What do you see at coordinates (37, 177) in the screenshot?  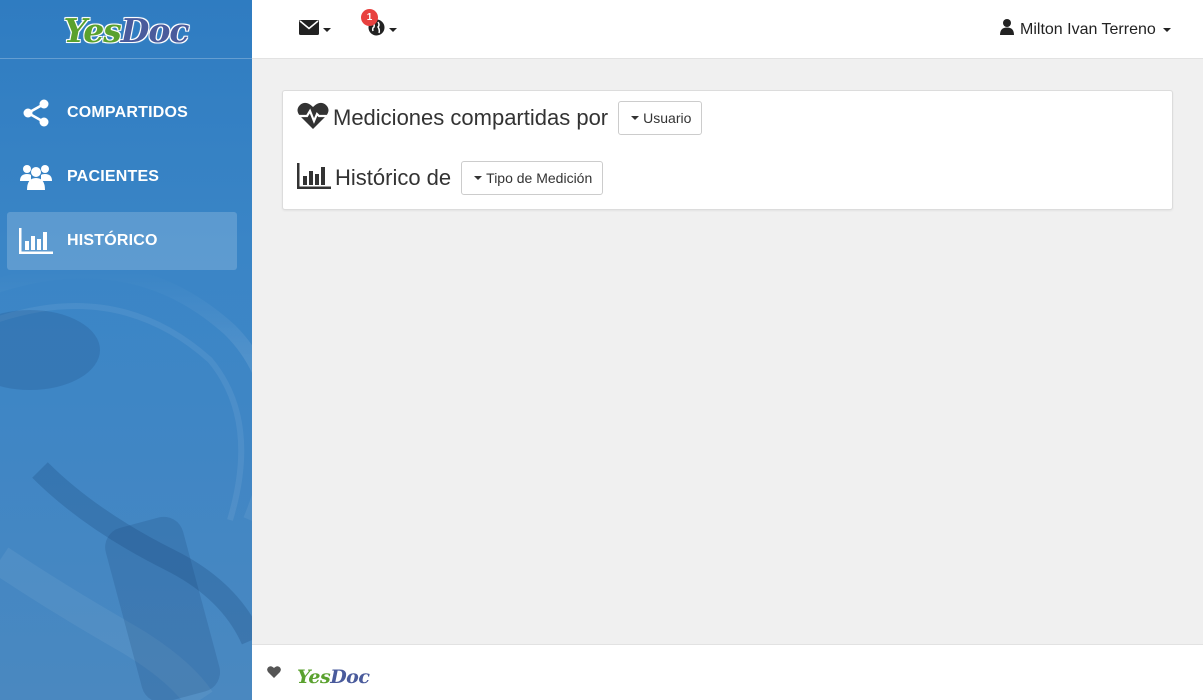 I see `users-icon` at bounding box center [37, 177].